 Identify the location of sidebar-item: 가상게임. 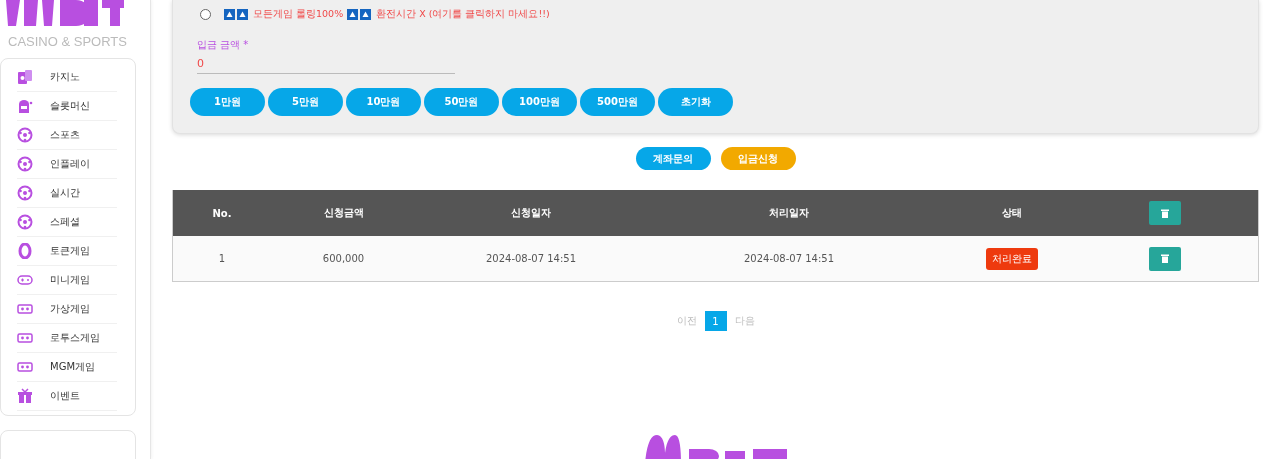
(67, 309).